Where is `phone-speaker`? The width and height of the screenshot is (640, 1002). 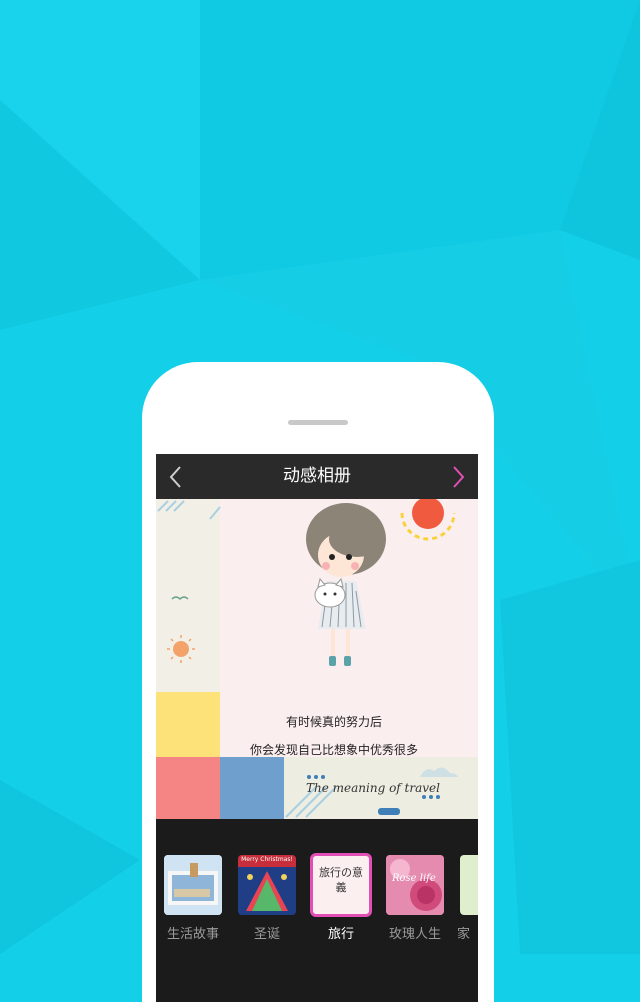 phone-speaker is located at coordinates (318, 422).